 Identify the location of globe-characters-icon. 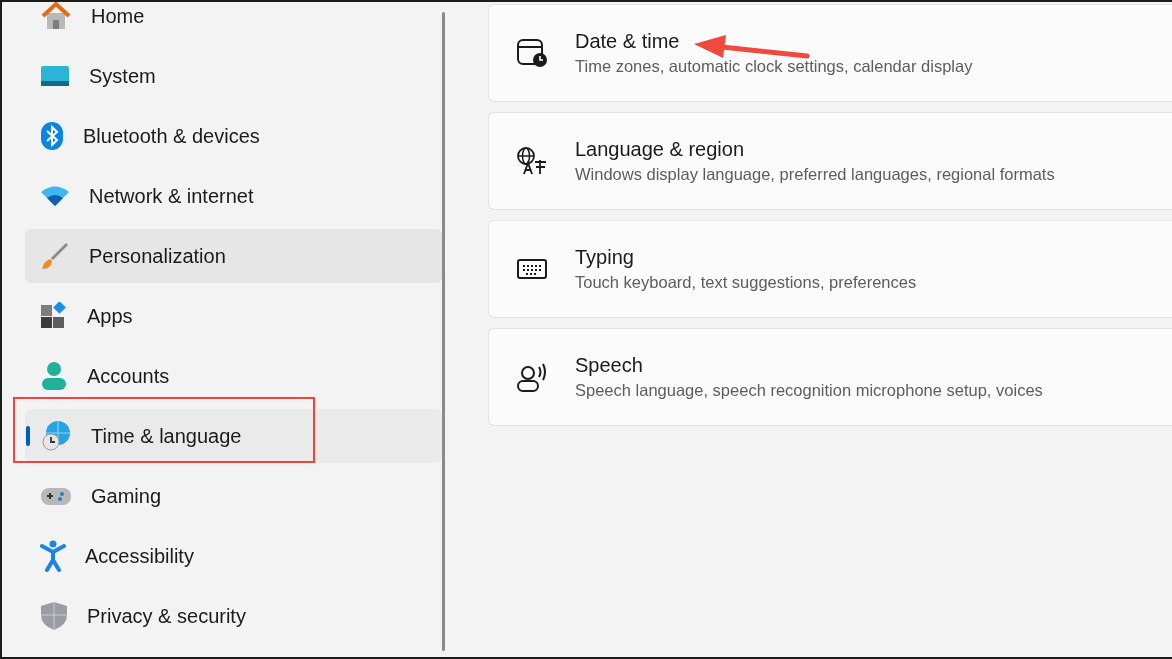
(532, 161).